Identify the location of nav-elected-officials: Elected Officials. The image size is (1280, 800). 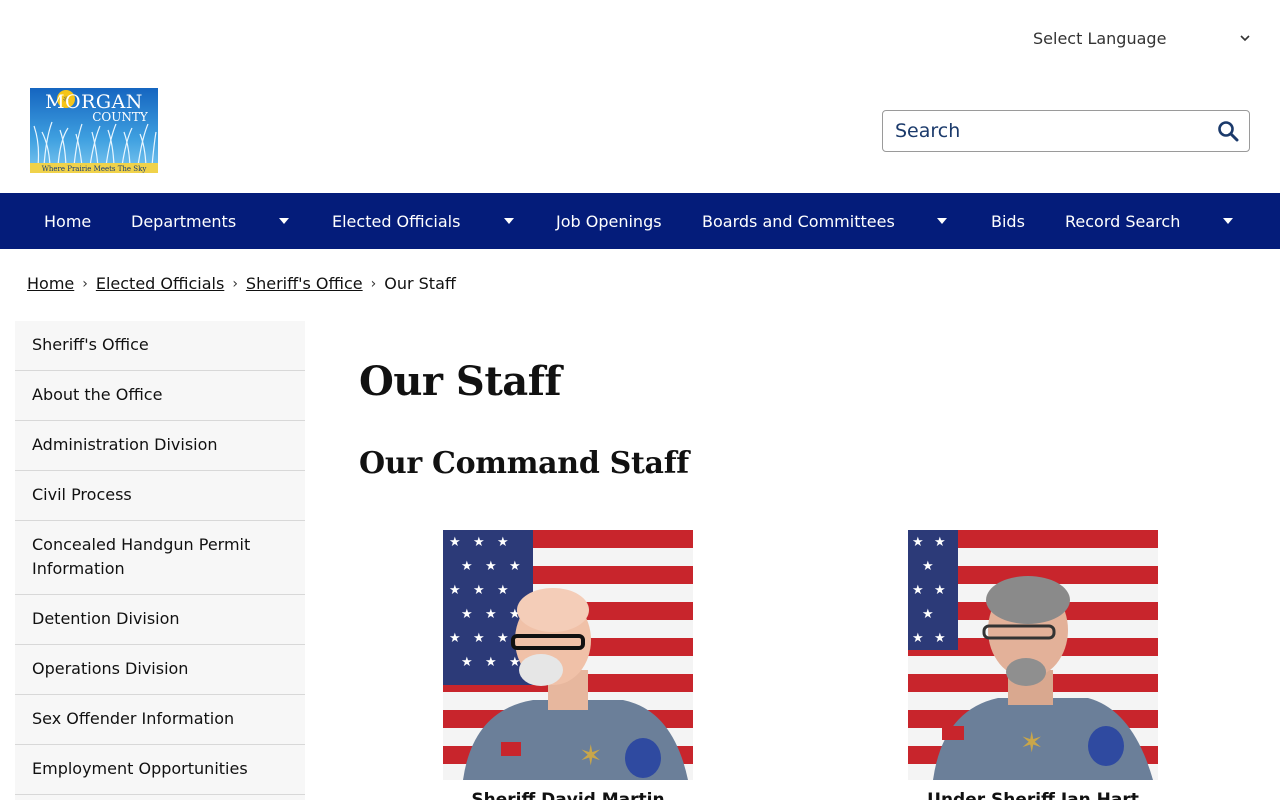
(396, 221).